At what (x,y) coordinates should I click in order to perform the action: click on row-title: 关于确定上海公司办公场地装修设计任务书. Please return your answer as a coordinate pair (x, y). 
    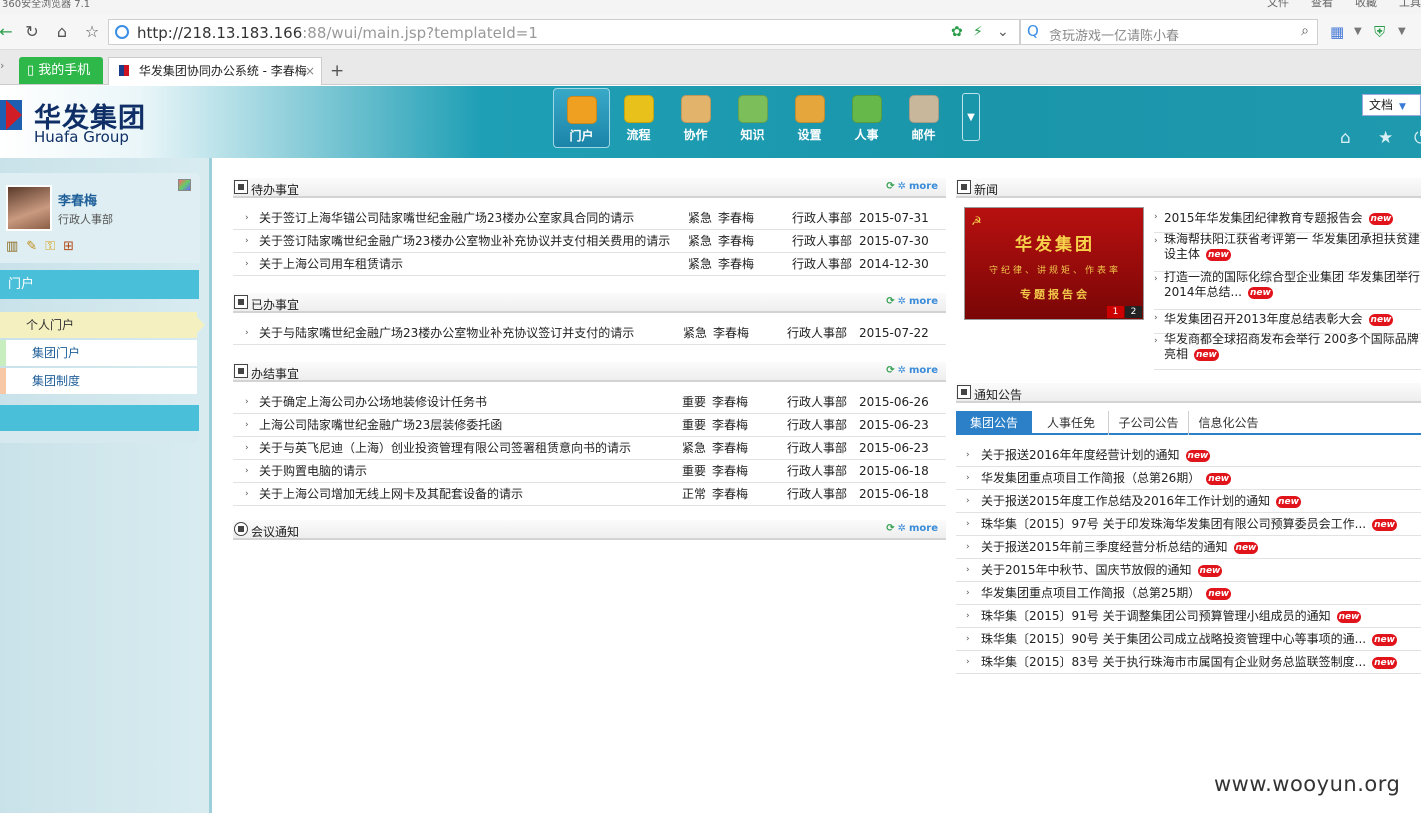
    Looking at the image, I should click on (373, 402).